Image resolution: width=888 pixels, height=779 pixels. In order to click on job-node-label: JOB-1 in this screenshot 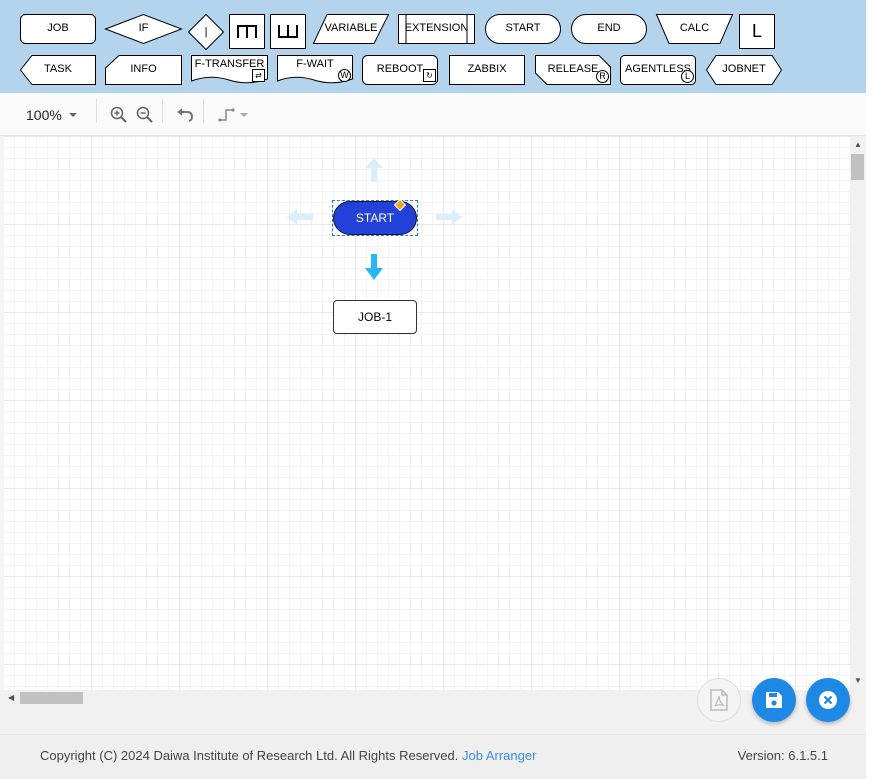, I will do `click(374, 317)`.